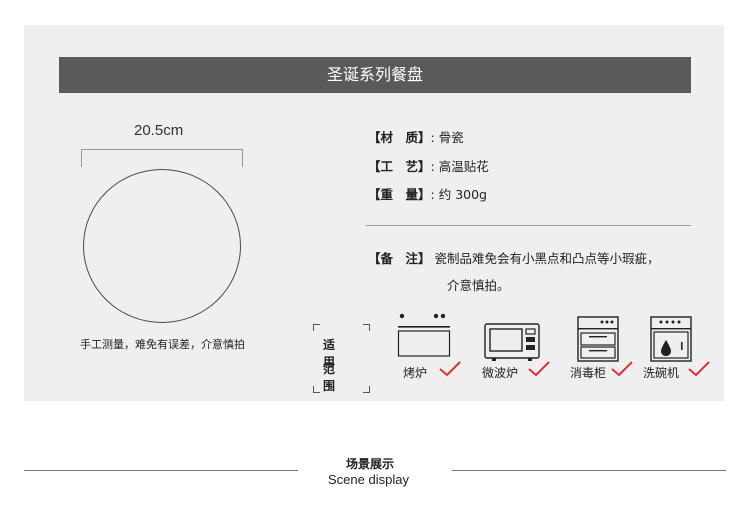  What do you see at coordinates (478, 285) in the screenshot?
I see `remark-line-2: 介意慎拍。` at bounding box center [478, 285].